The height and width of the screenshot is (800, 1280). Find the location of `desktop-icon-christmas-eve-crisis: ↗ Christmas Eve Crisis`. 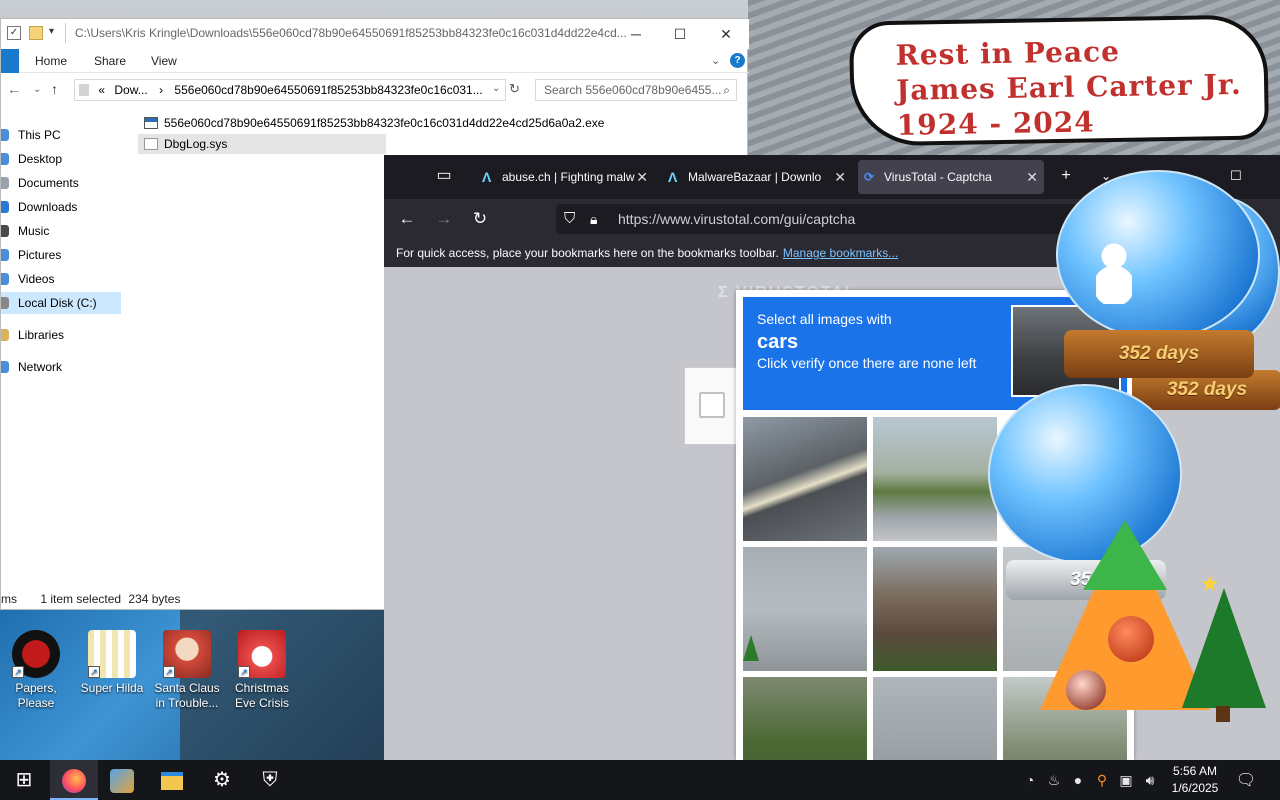

desktop-icon-christmas-eve-crisis: ↗ Christmas Eve Crisis is located at coordinates (262, 670).